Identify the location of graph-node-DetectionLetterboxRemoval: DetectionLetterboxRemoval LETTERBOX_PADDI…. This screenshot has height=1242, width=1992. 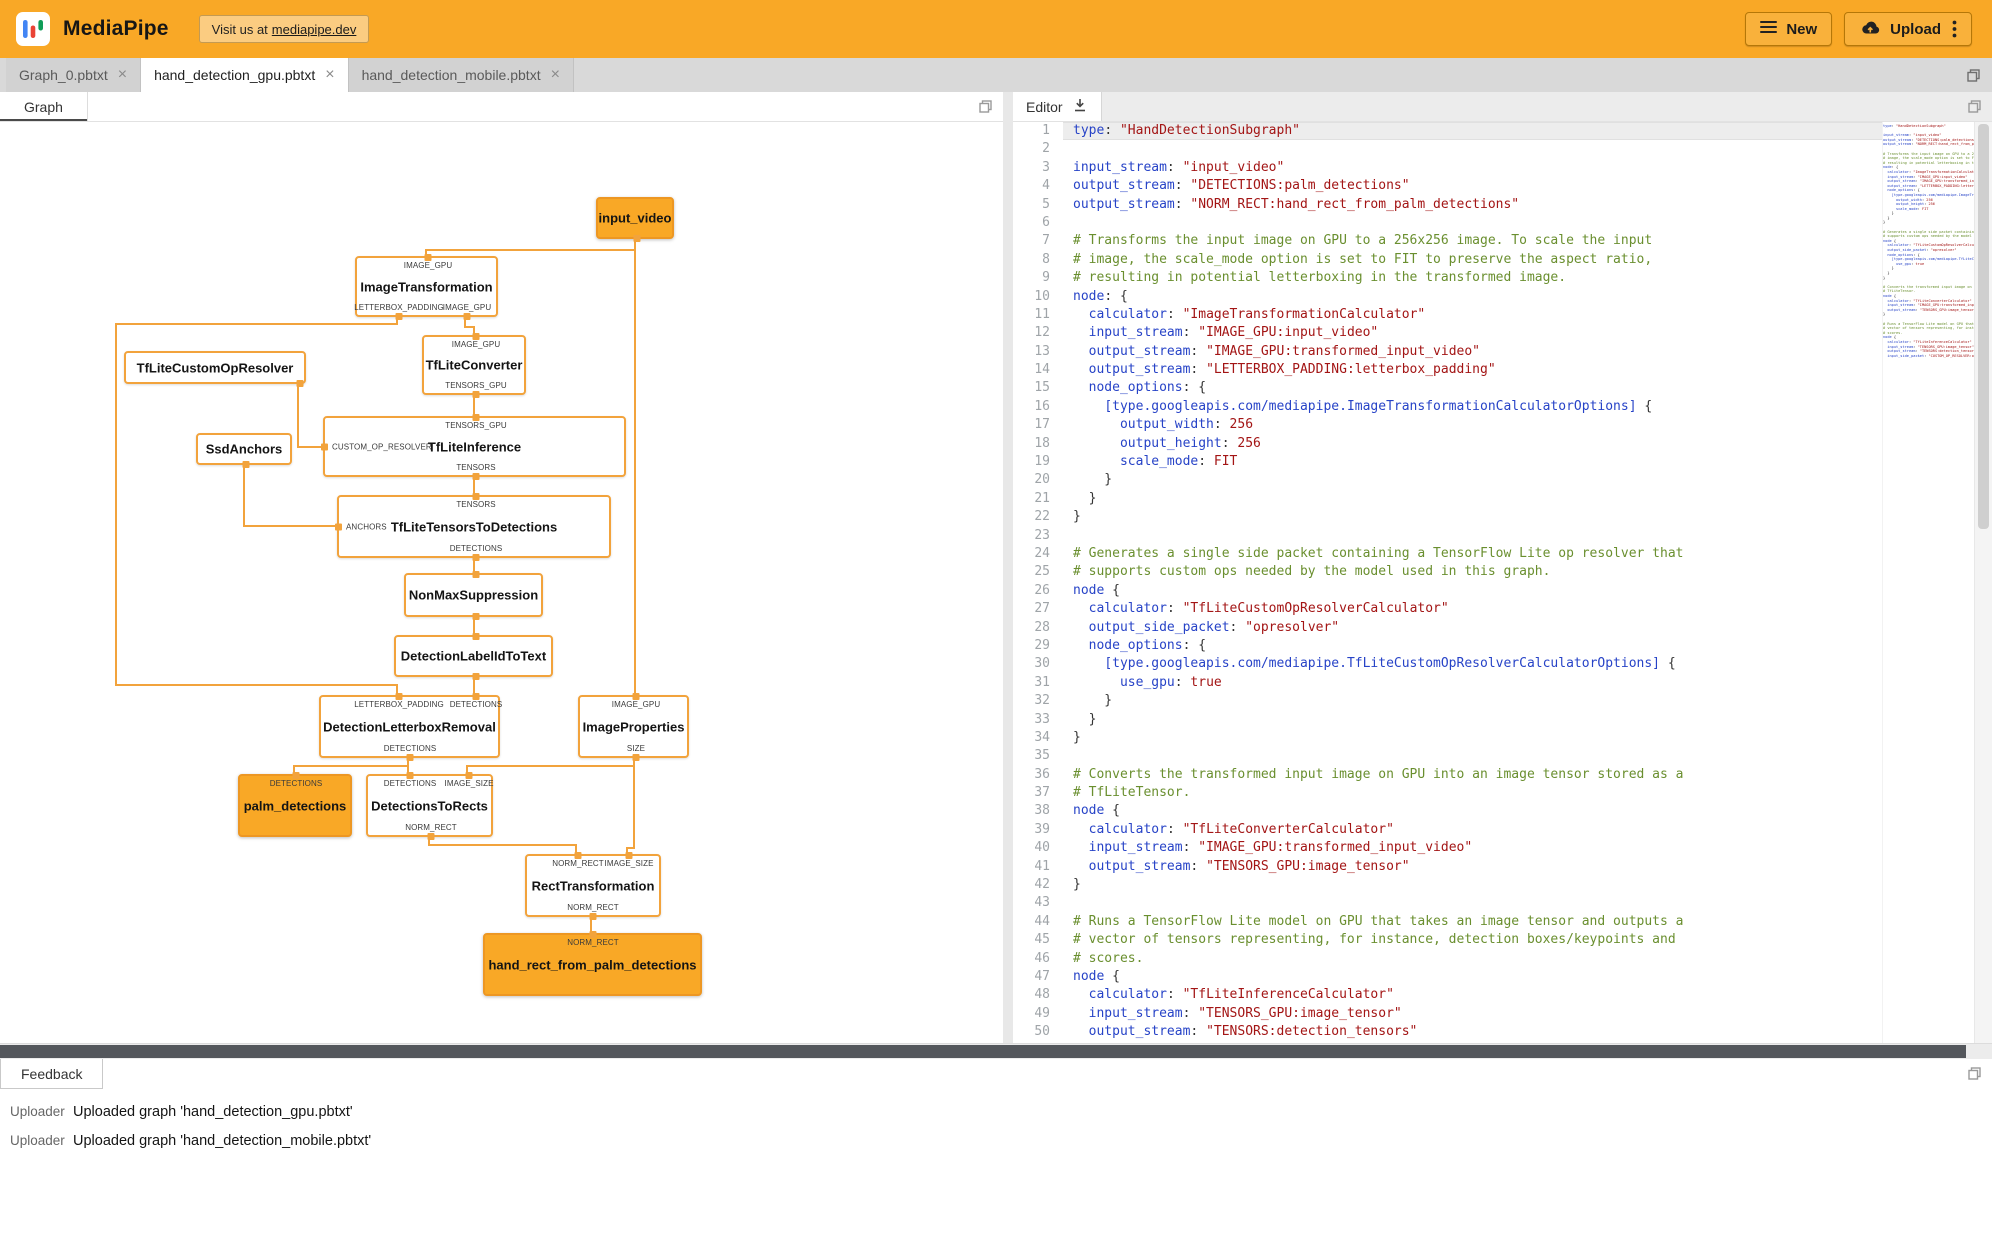
(410, 726).